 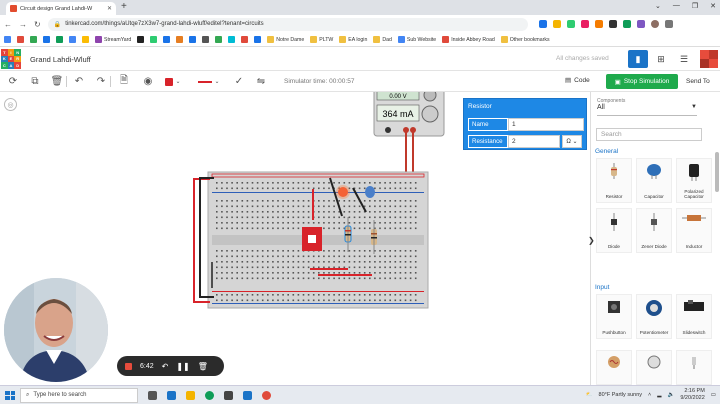 I want to click on red-switch, so click(x=312, y=239).